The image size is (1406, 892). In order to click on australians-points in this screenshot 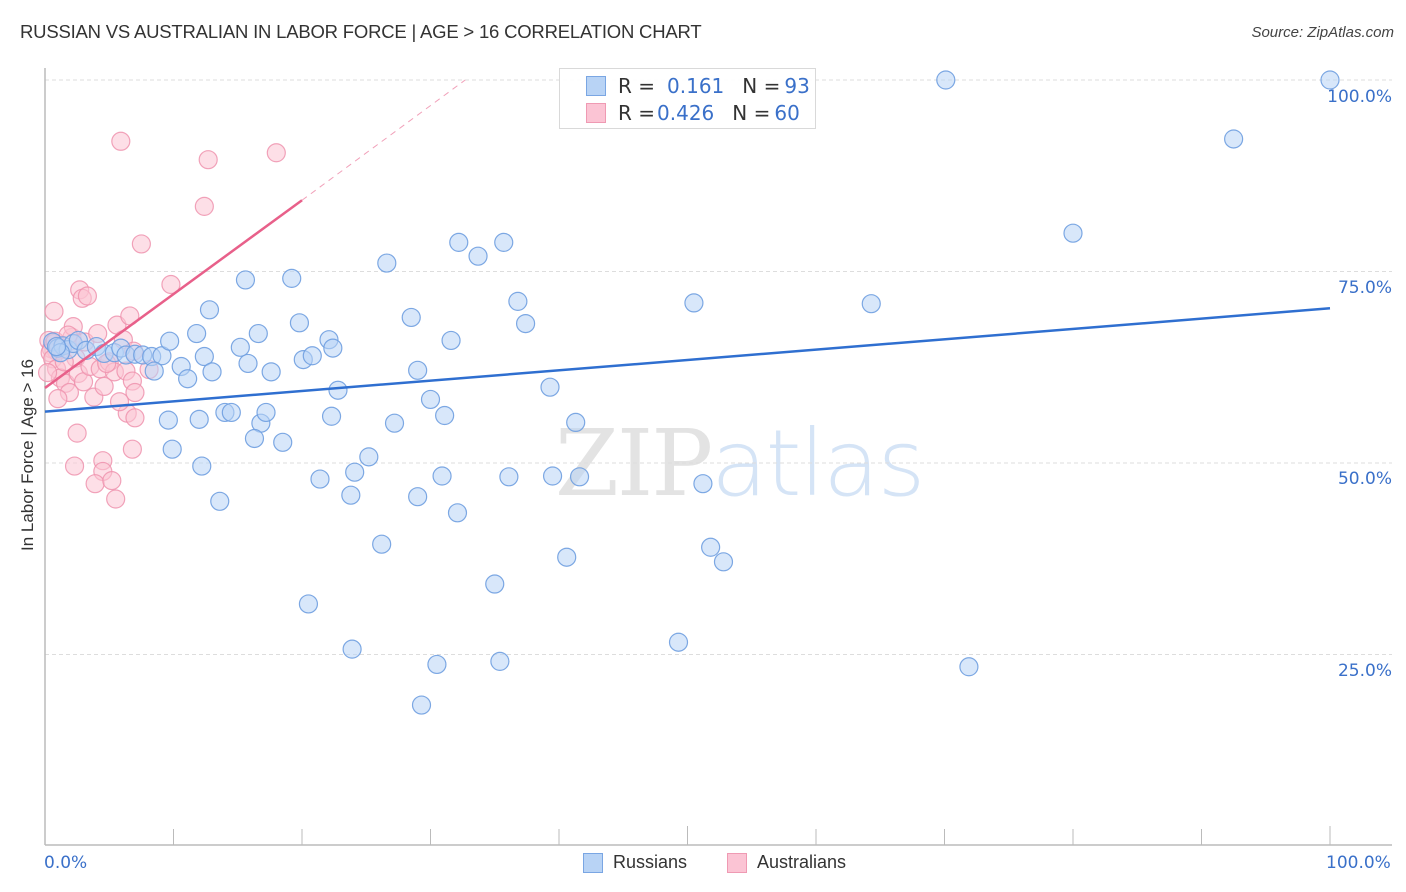, I will do `click(161, 320)`.